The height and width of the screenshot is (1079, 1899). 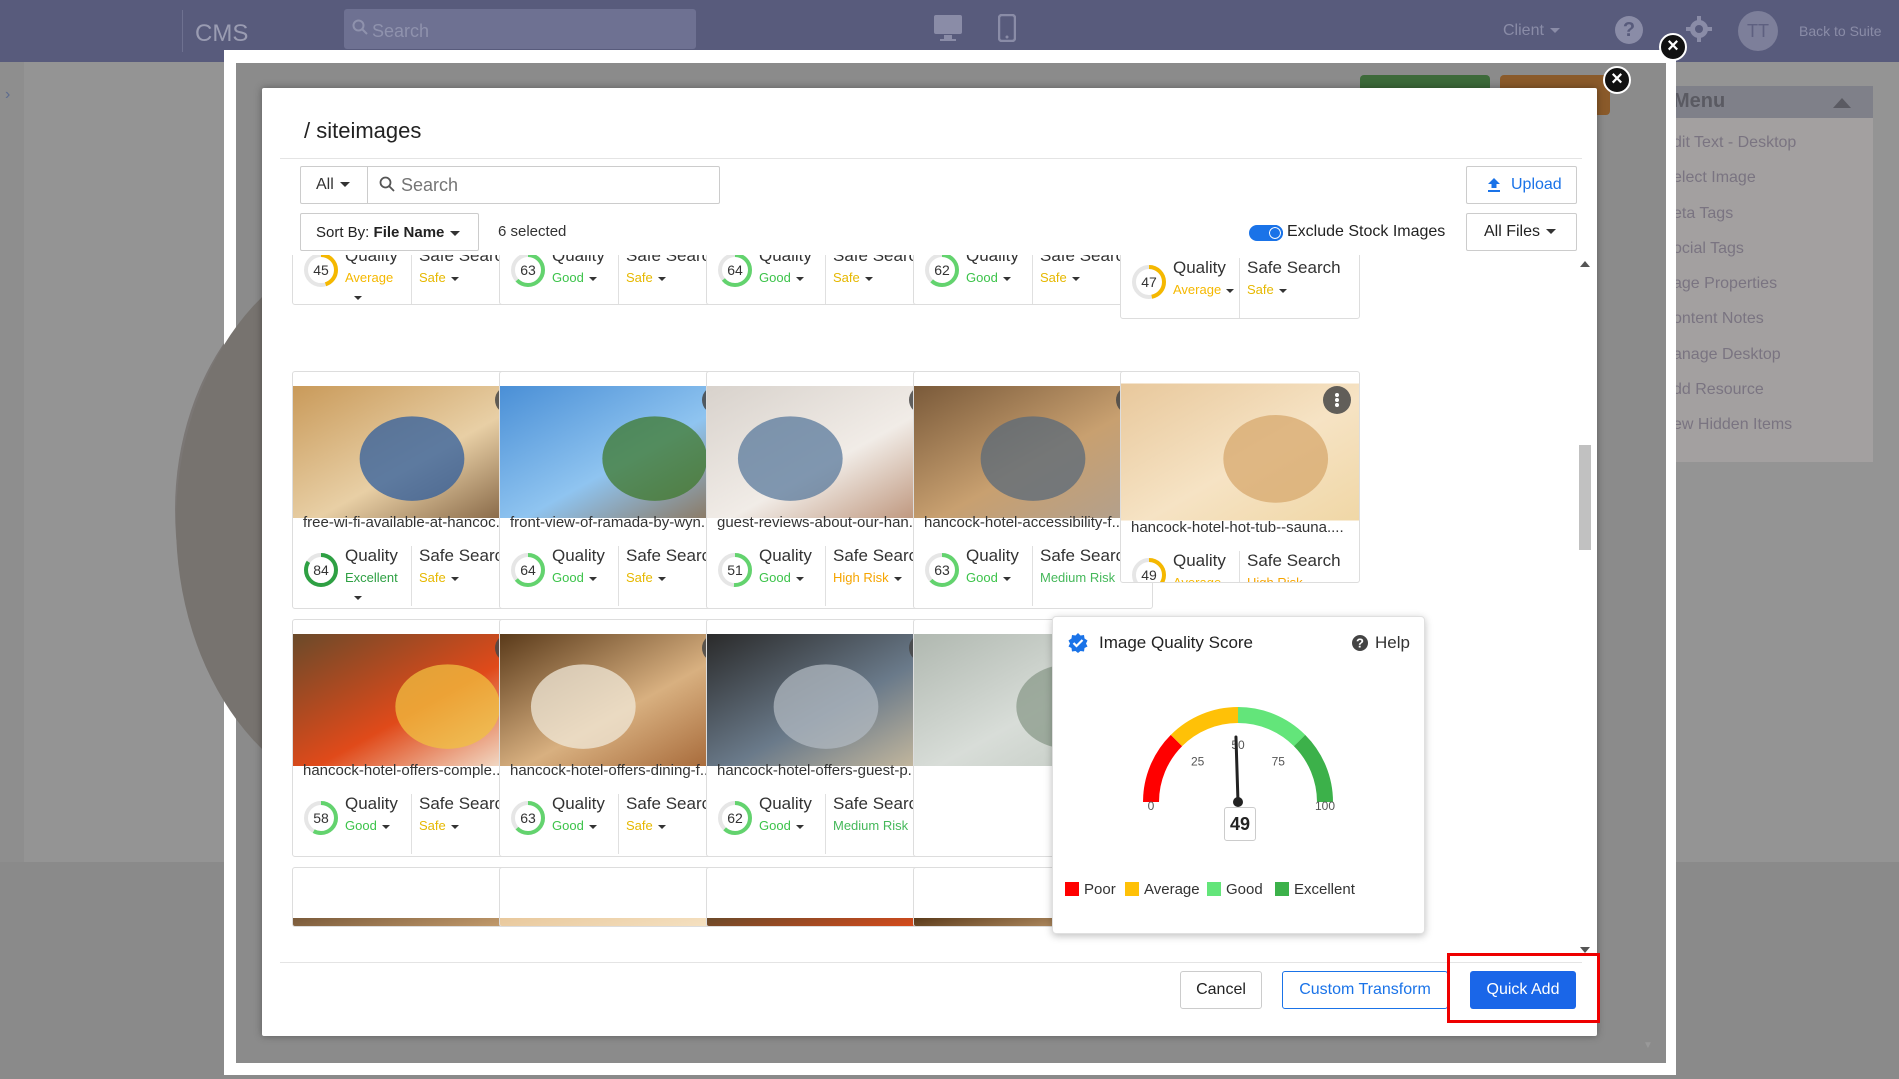 What do you see at coordinates (1365, 990) in the screenshot?
I see `custom-transform-button: Custom Transform` at bounding box center [1365, 990].